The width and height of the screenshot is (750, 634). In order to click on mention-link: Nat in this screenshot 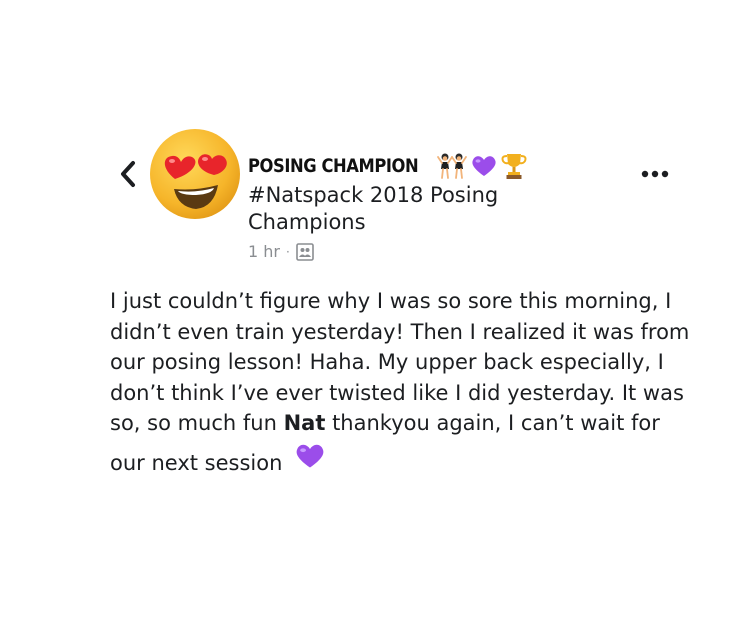, I will do `click(305, 423)`.